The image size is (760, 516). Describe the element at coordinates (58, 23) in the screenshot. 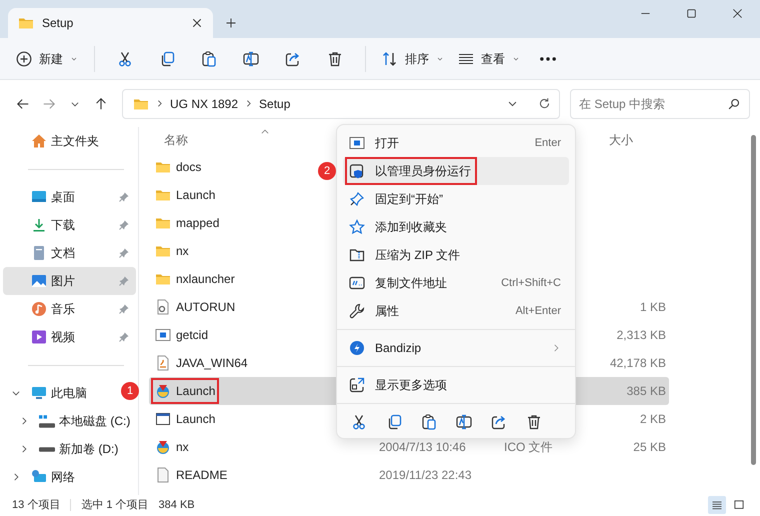

I see `tab-title: Setup` at that location.